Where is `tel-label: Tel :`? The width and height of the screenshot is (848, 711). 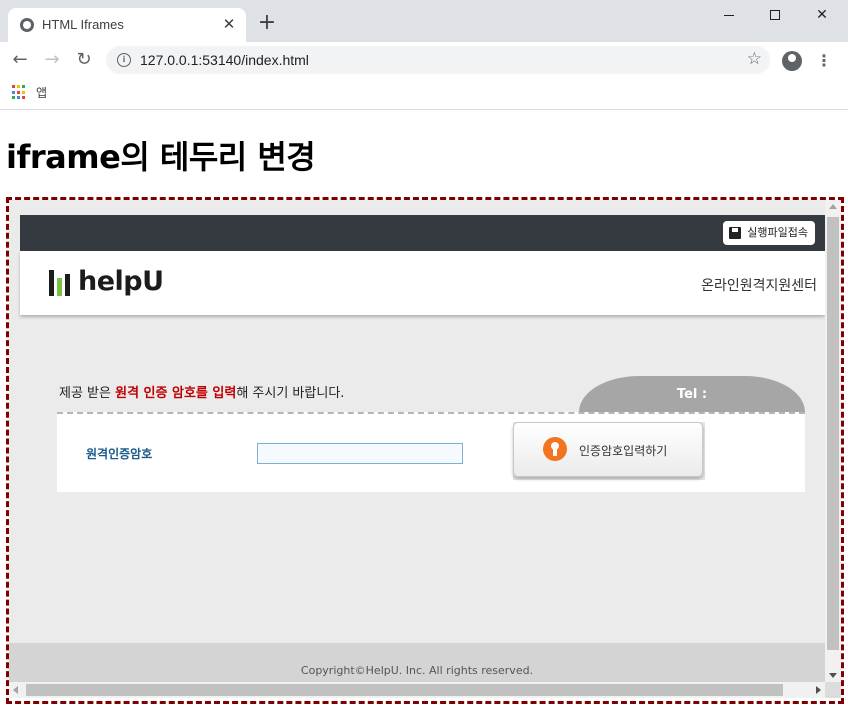 tel-label: Tel : is located at coordinates (692, 394).